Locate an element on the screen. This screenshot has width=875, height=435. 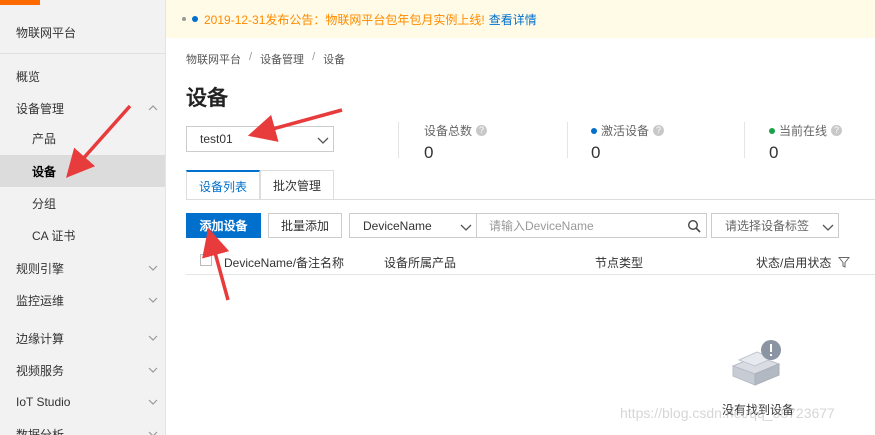
sidebar-item-label: 设备管理 is located at coordinates (40, 108).